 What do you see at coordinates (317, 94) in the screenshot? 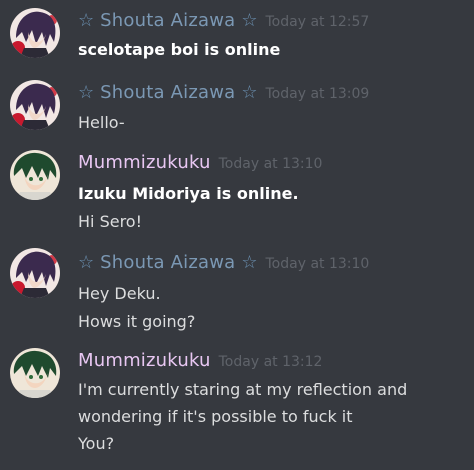
I see `timestamp: Today at 13:09` at bounding box center [317, 94].